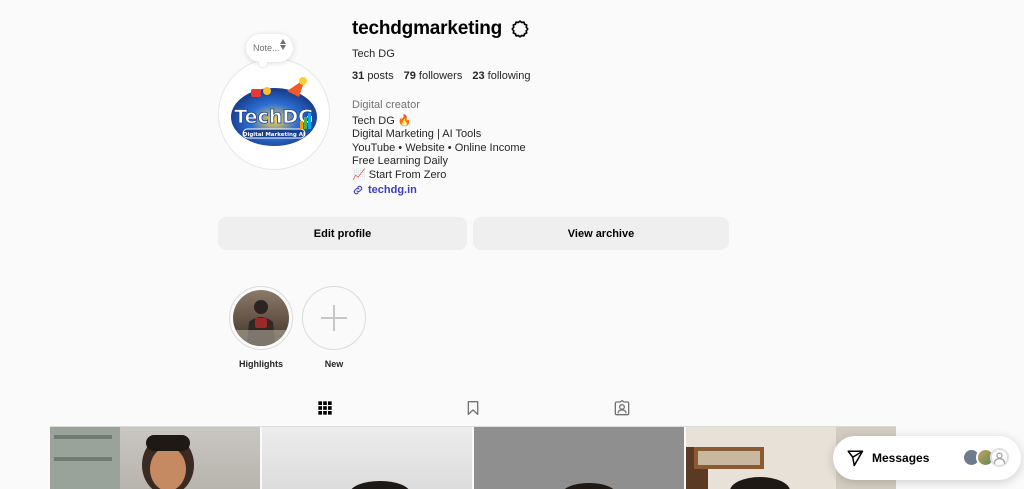 This screenshot has width=1024, height=489. I want to click on techdg-logo-icon: TechDG Digital Marketing AI, so click(274, 112).